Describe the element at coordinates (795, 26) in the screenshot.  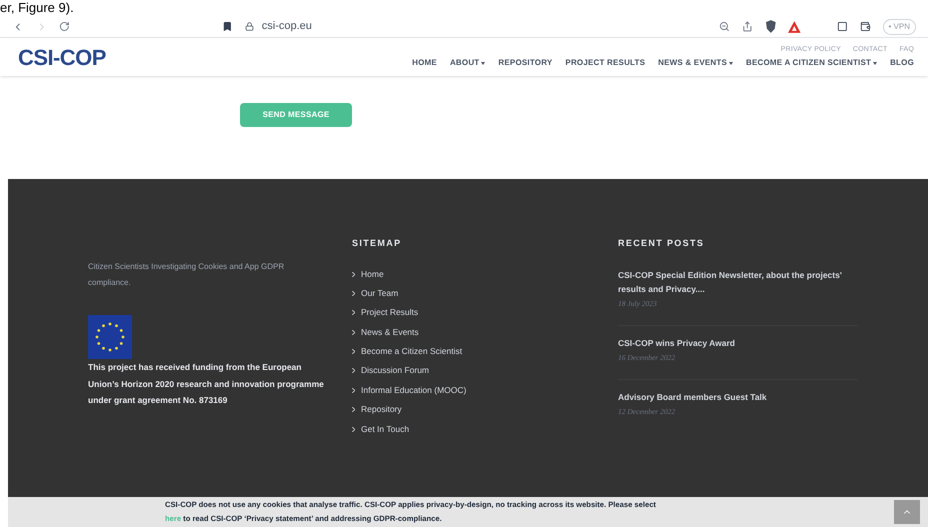
I see `triangle-icon` at that location.